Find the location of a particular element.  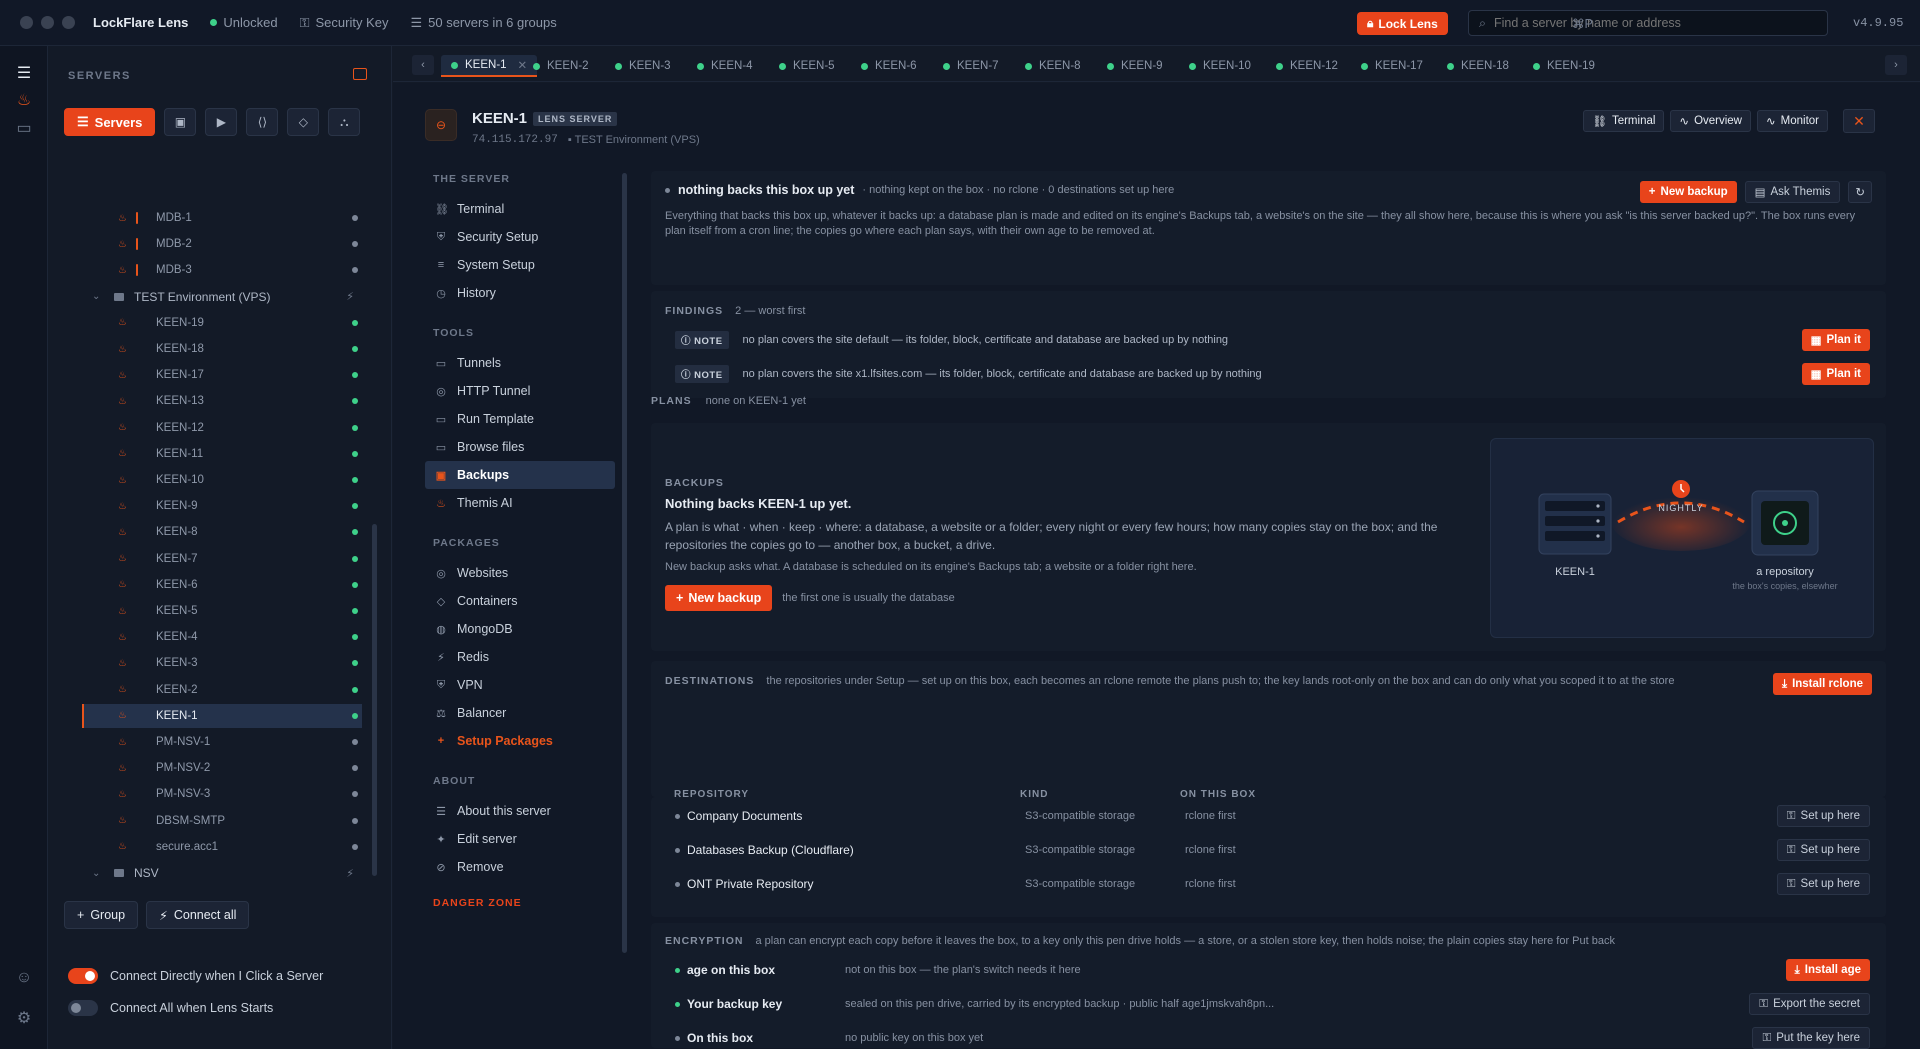

servers-view-button: ☰ Servers is located at coordinates (110, 122).